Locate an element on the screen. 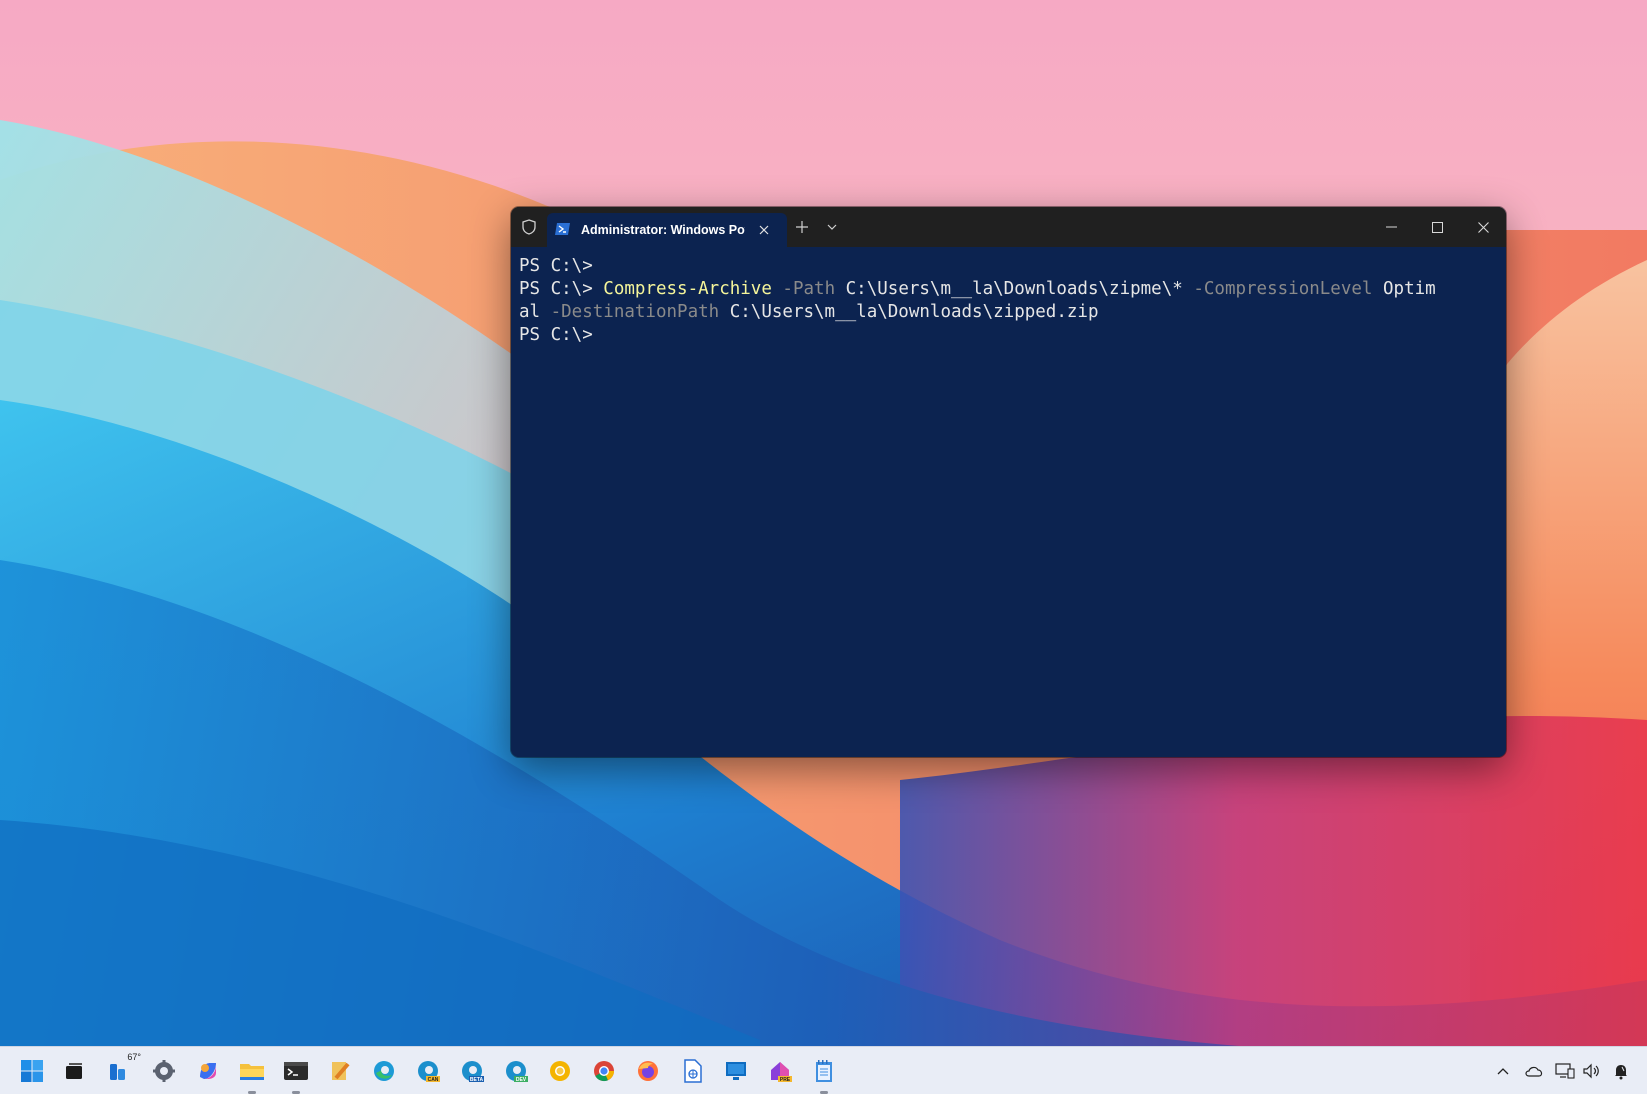  minimize-button is located at coordinates (1391, 227).